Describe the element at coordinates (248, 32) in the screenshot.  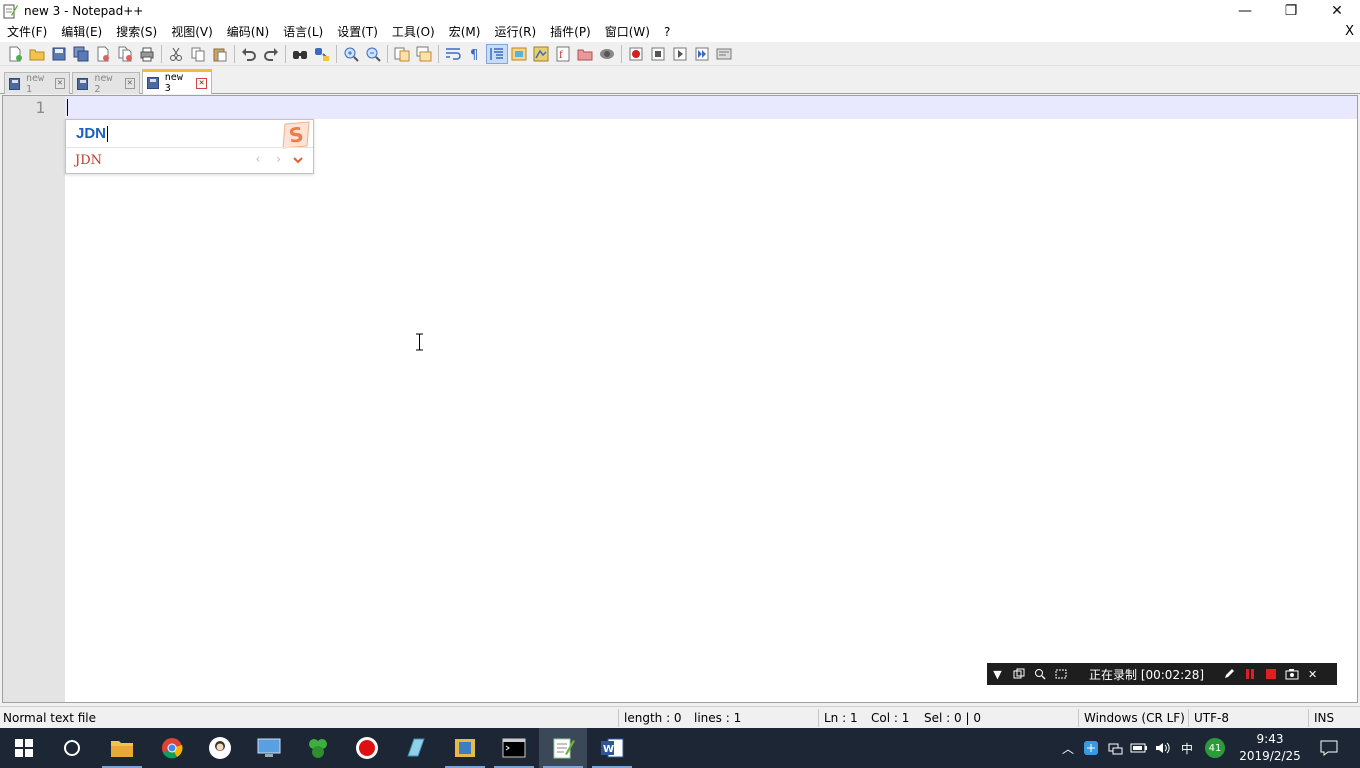
I see `menu-encoding: 编码(N)` at that location.